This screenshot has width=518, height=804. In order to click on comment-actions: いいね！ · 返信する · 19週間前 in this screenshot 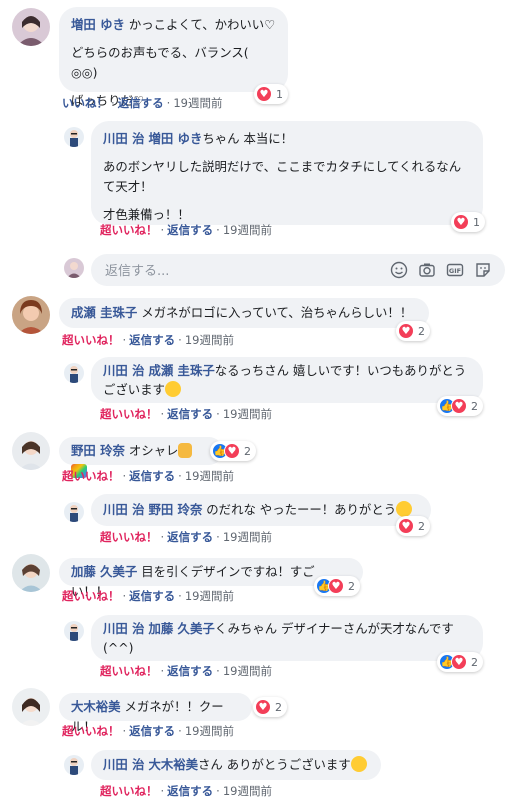, I will do `click(142, 103)`.